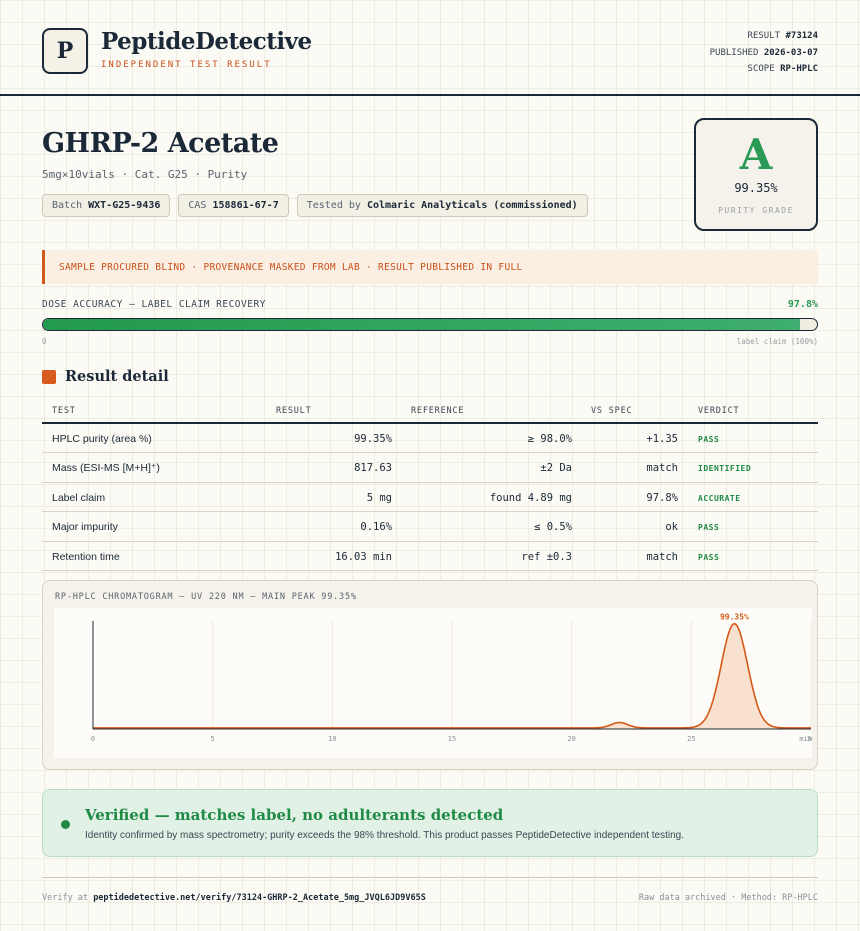 The width and height of the screenshot is (860, 931). What do you see at coordinates (64, 411) in the screenshot?
I see `header-test: TEST` at bounding box center [64, 411].